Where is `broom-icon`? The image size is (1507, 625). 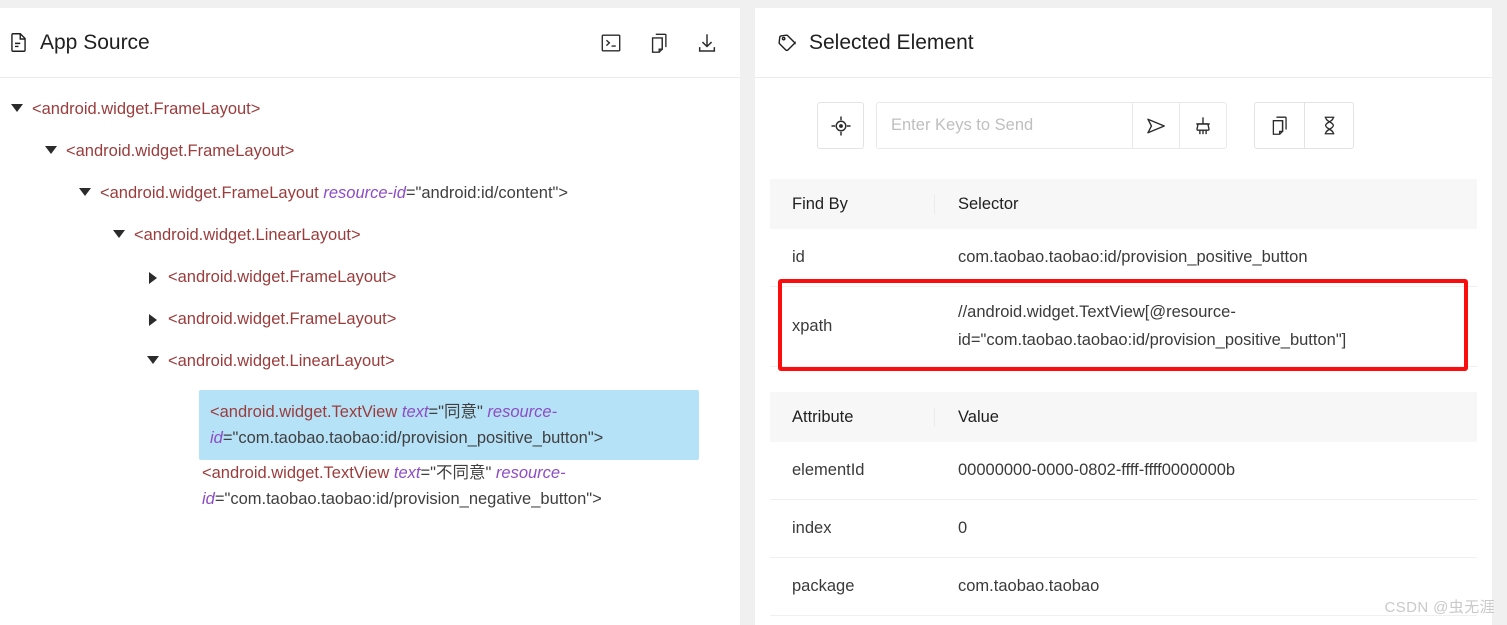
broom-icon is located at coordinates (1203, 126).